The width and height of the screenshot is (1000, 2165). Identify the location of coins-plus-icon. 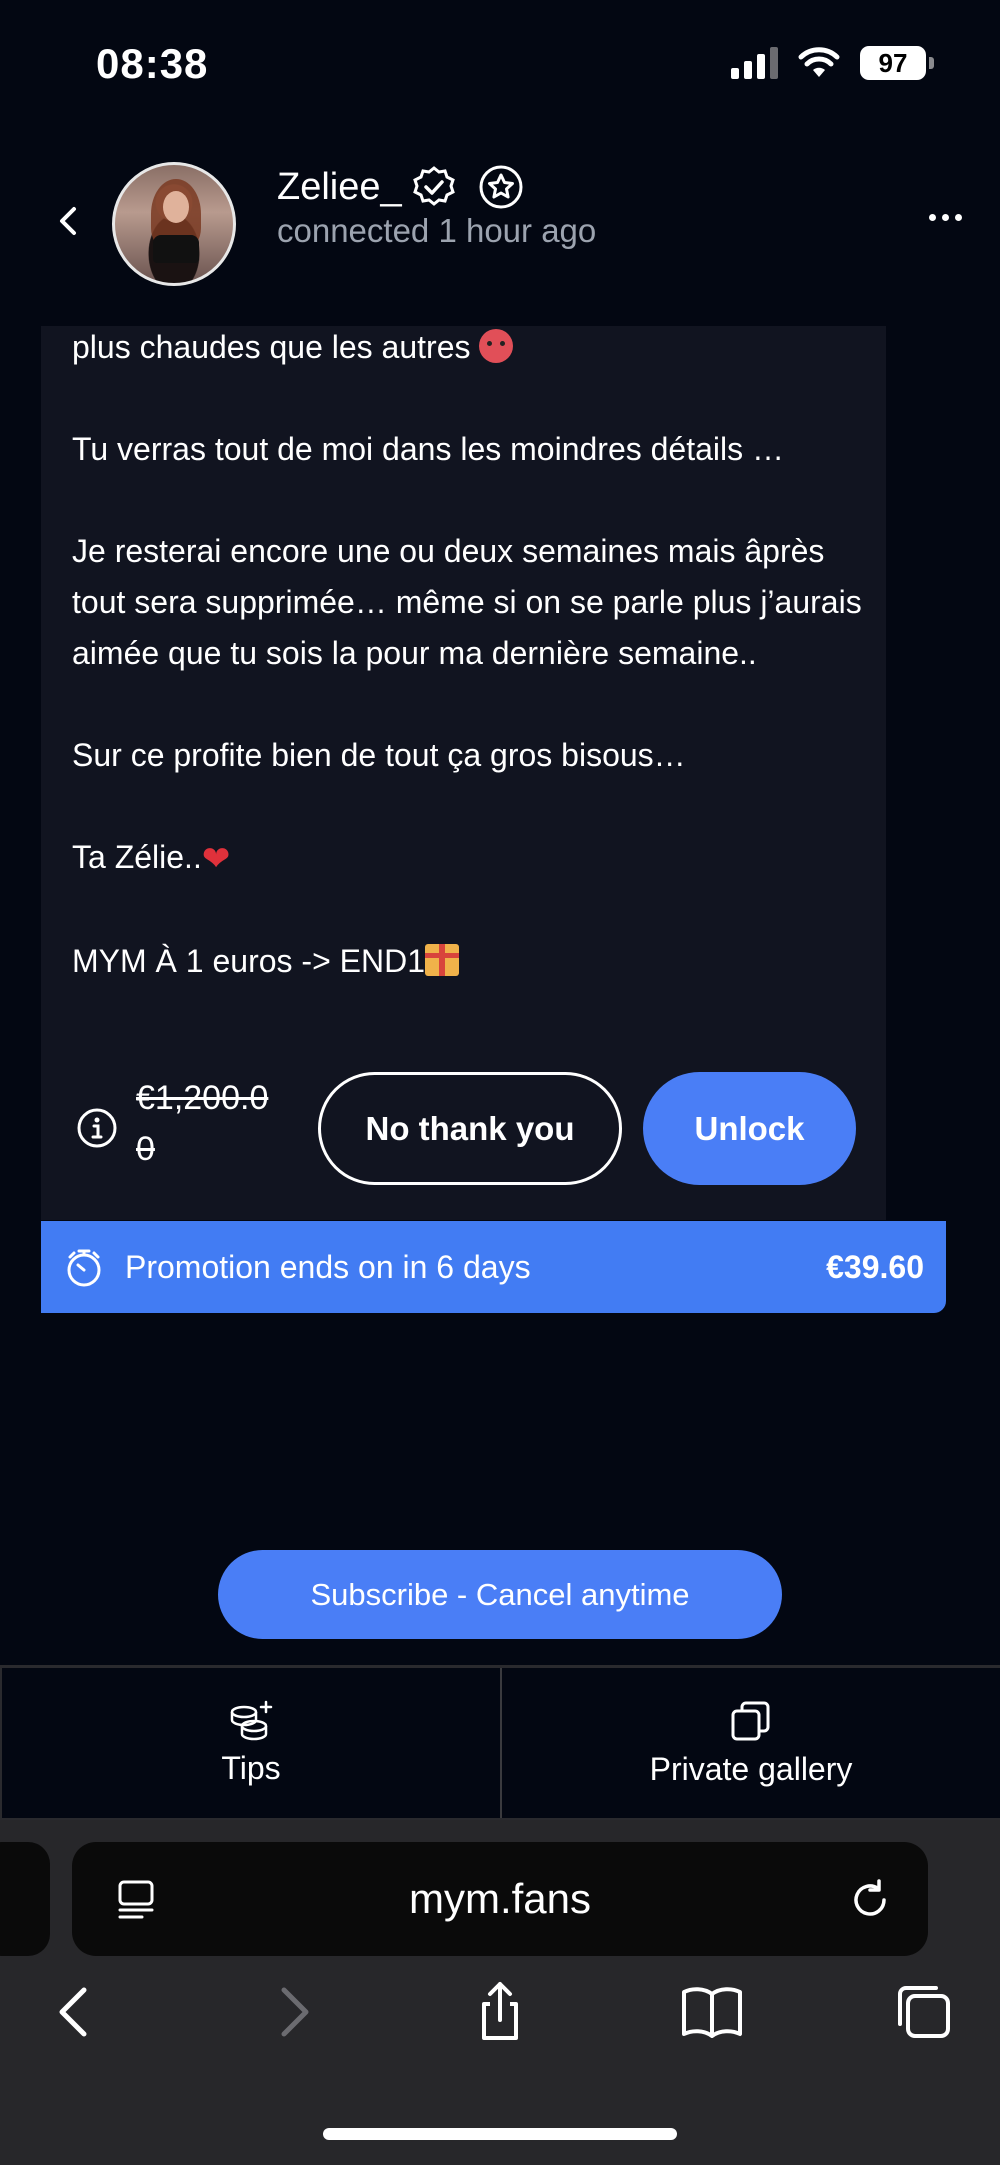
(251, 1720).